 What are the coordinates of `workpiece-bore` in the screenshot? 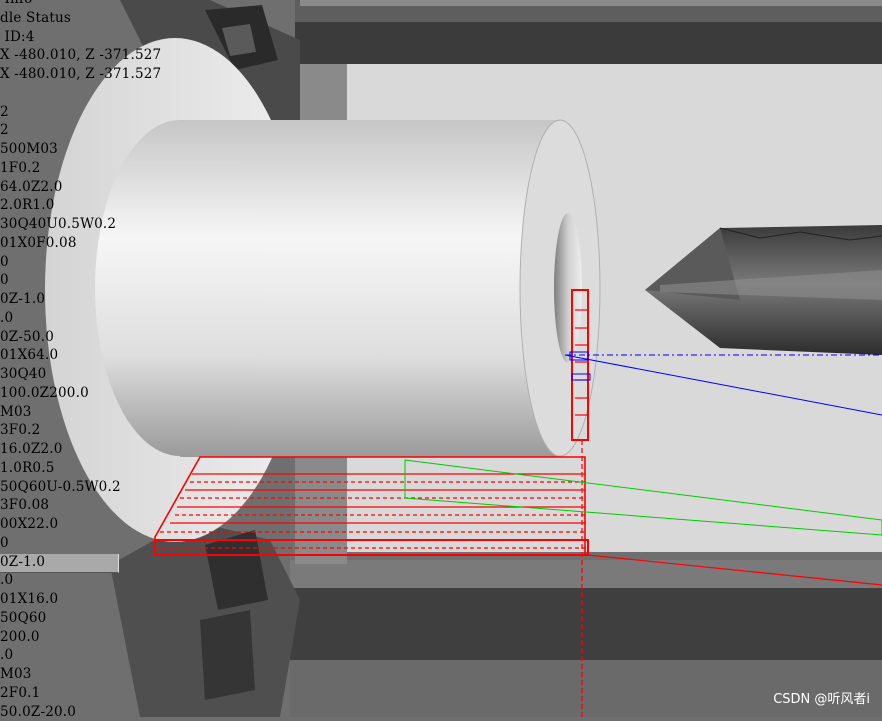 It's located at (568, 288).